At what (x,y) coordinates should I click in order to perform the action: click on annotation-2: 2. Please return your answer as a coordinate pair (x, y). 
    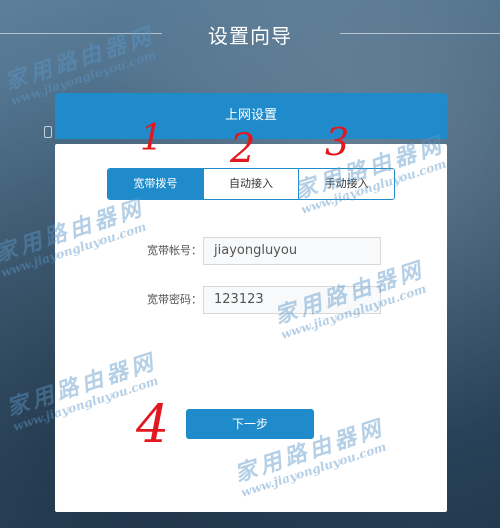
    Looking at the image, I should click on (243, 149).